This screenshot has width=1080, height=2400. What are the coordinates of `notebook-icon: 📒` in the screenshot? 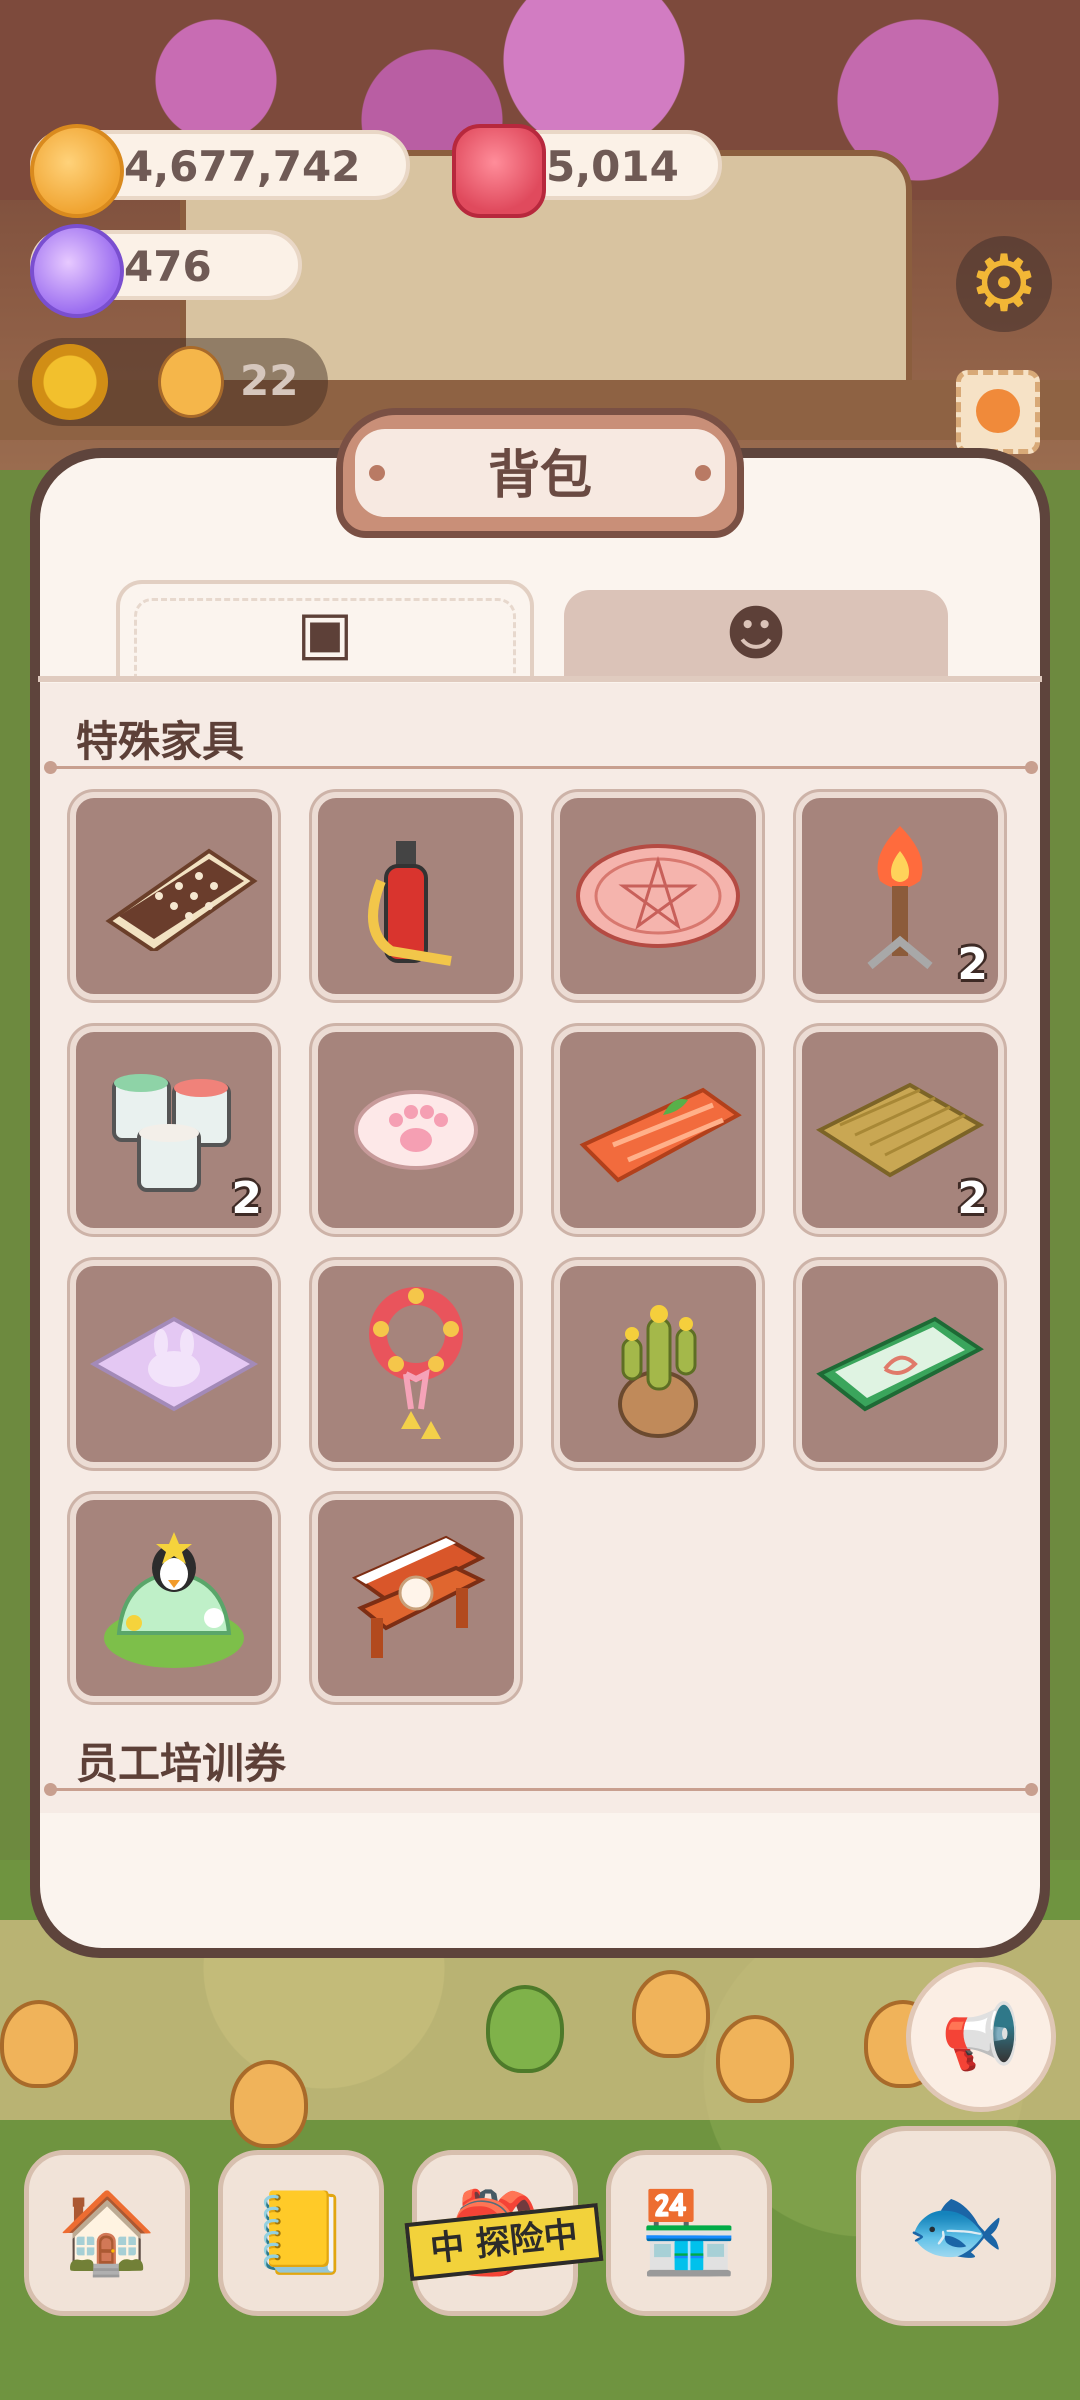 It's located at (301, 2232).